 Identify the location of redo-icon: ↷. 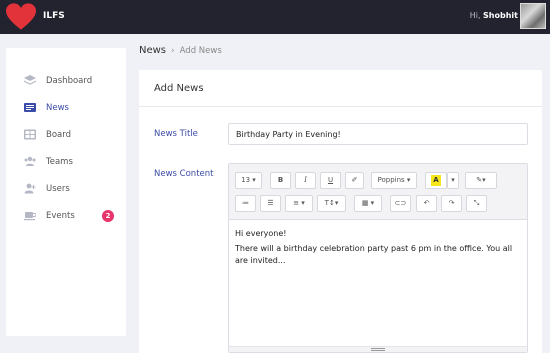
(451, 203).